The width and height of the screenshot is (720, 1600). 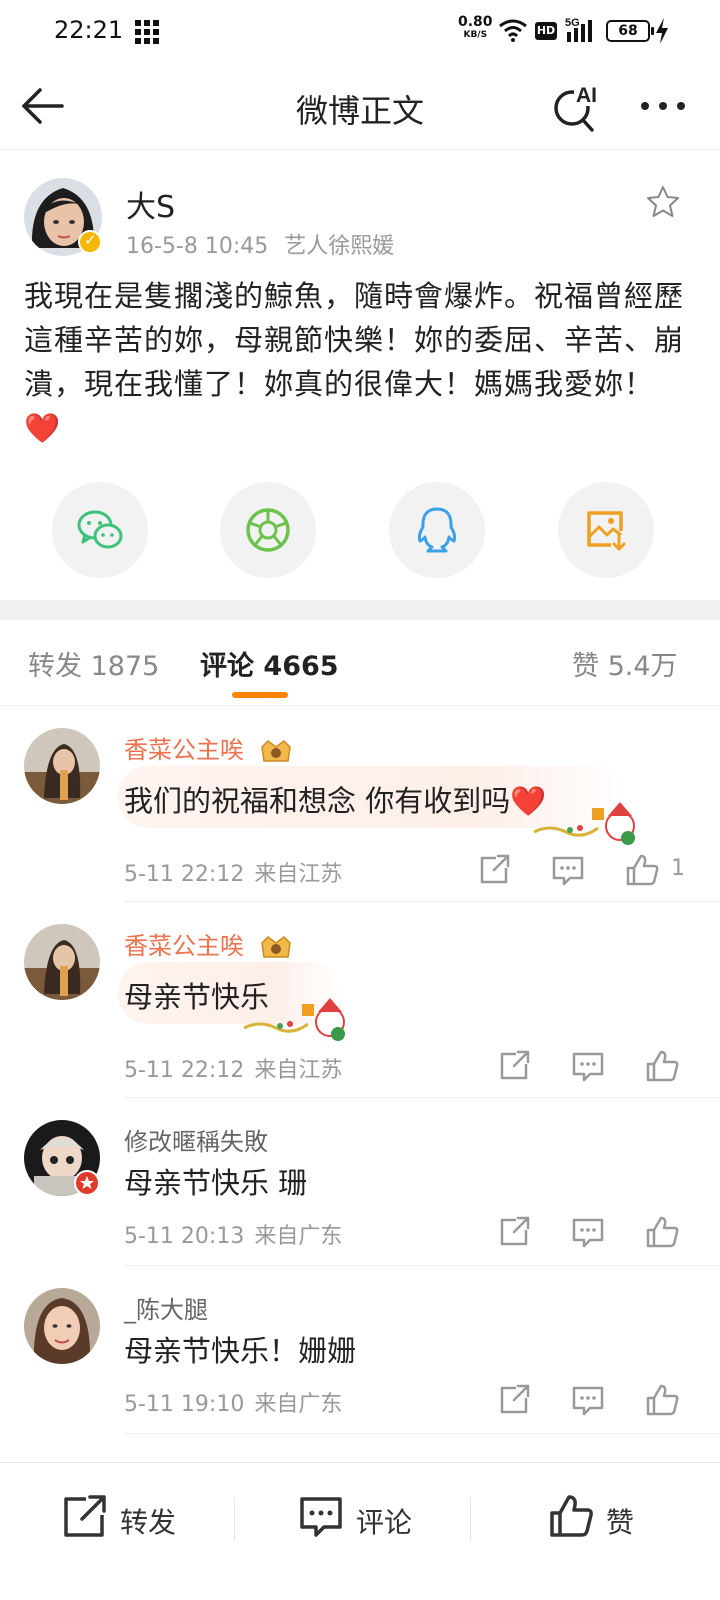 I want to click on comment-item: _陈大腿 母亲节快乐！姗姗 5-11 19:10 来自广东, so click(x=360, y=1350).